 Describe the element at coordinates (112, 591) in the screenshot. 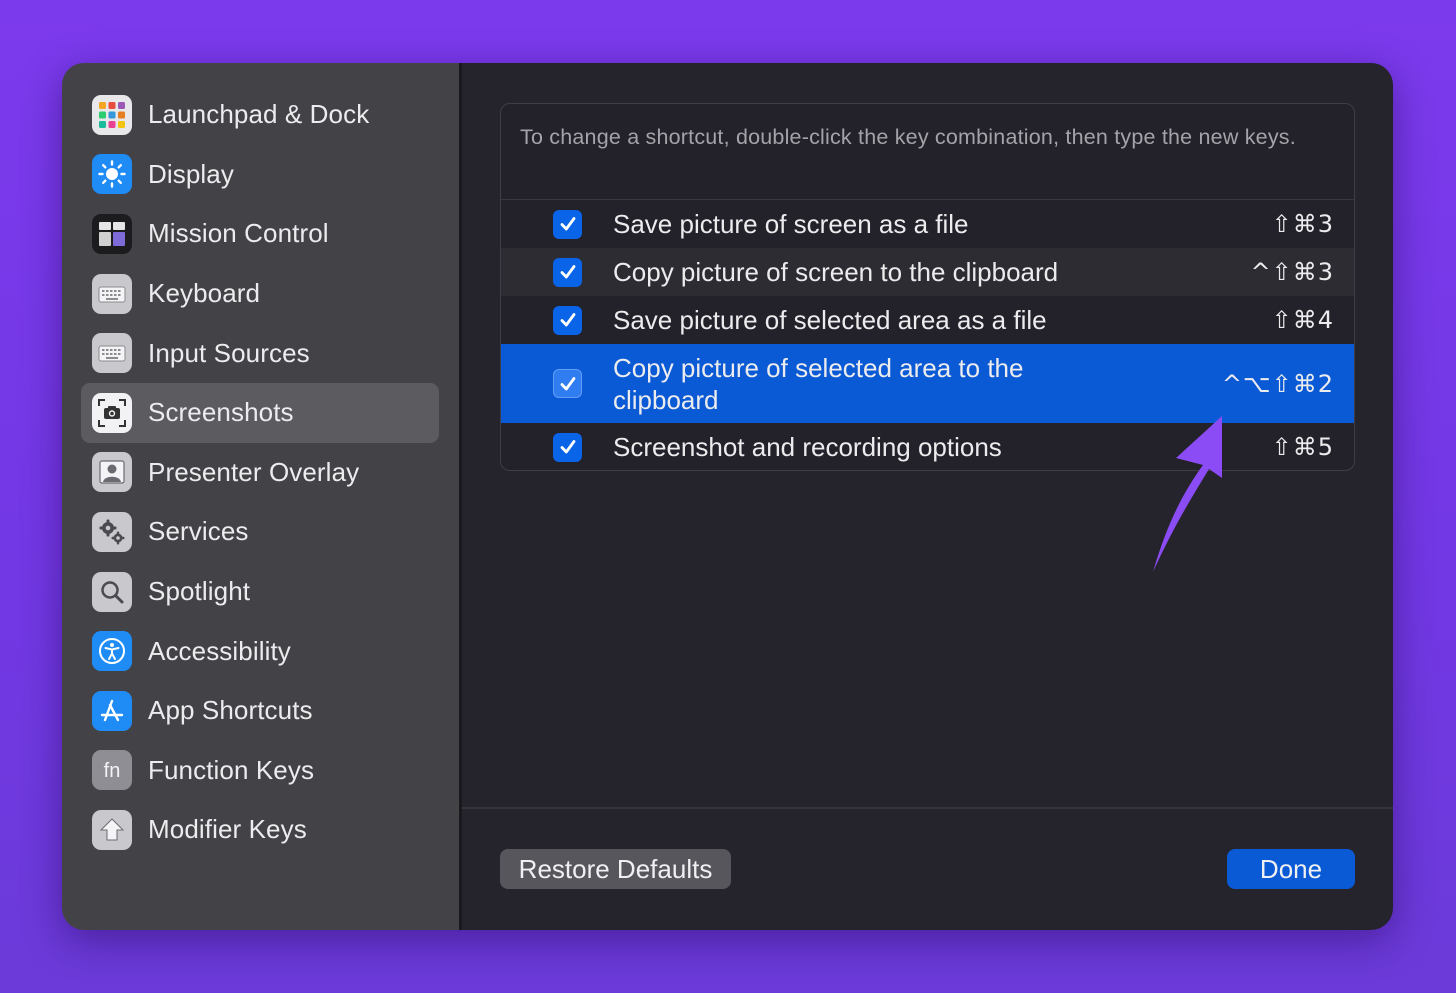

I see `spotlight-search-icon` at that location.